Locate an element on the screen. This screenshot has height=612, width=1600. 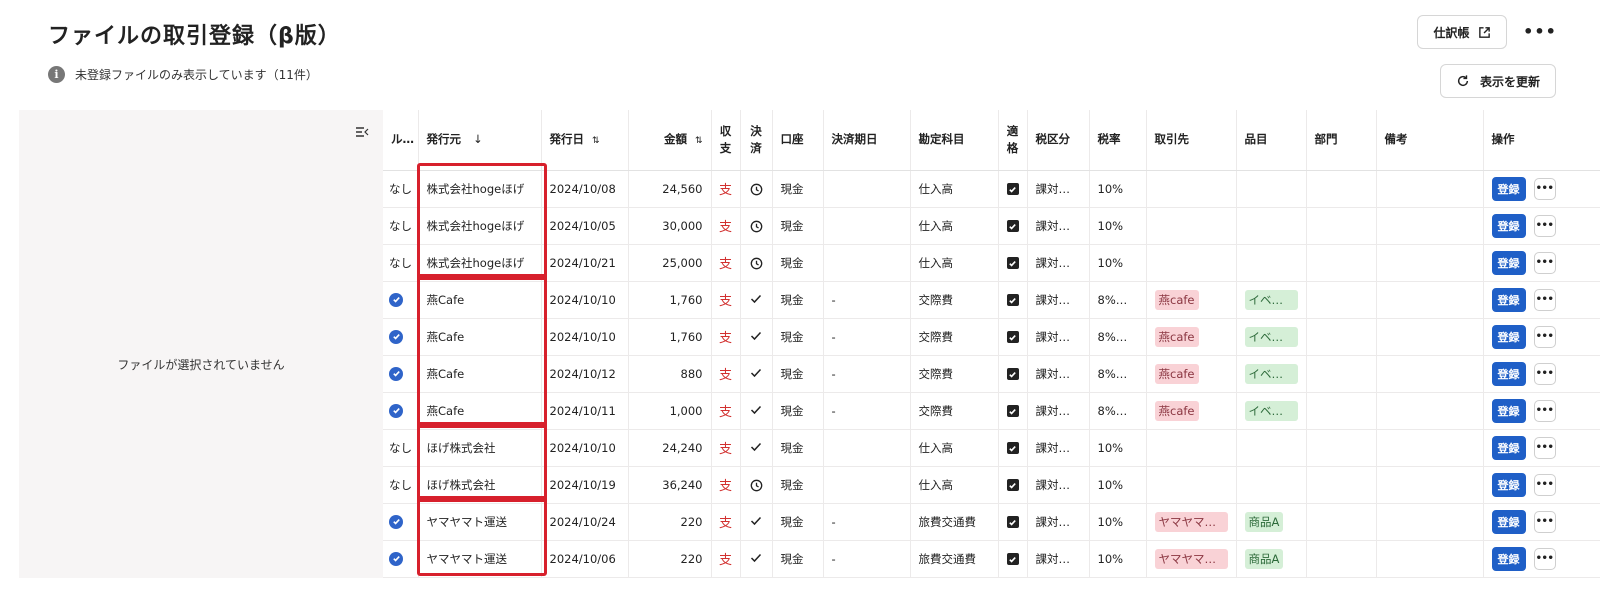
category-cell: 交際費 is located at coordinates (954, 374).